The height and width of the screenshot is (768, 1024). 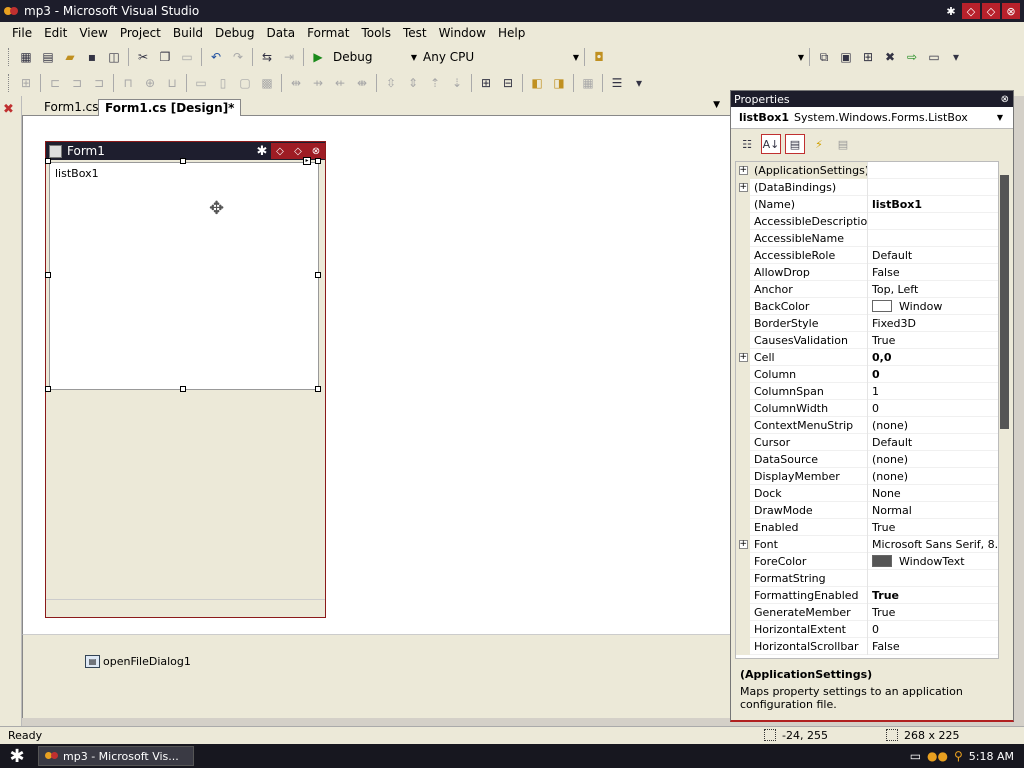 I want to click on categorized-icon: ☷, so click(x=747, y=144).